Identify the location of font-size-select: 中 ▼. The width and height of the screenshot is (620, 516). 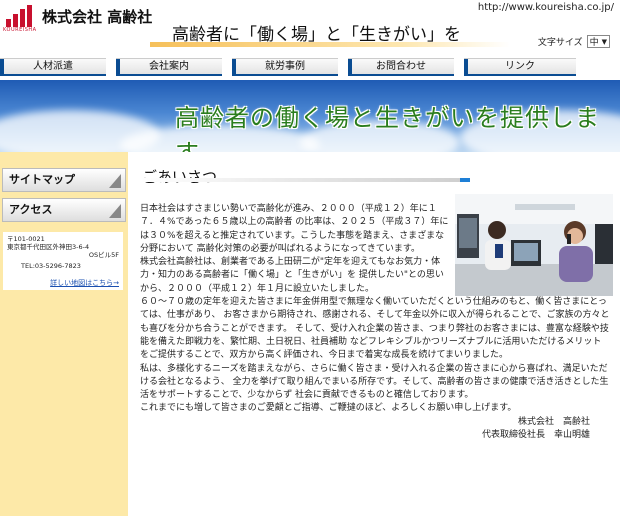
(598, 41).